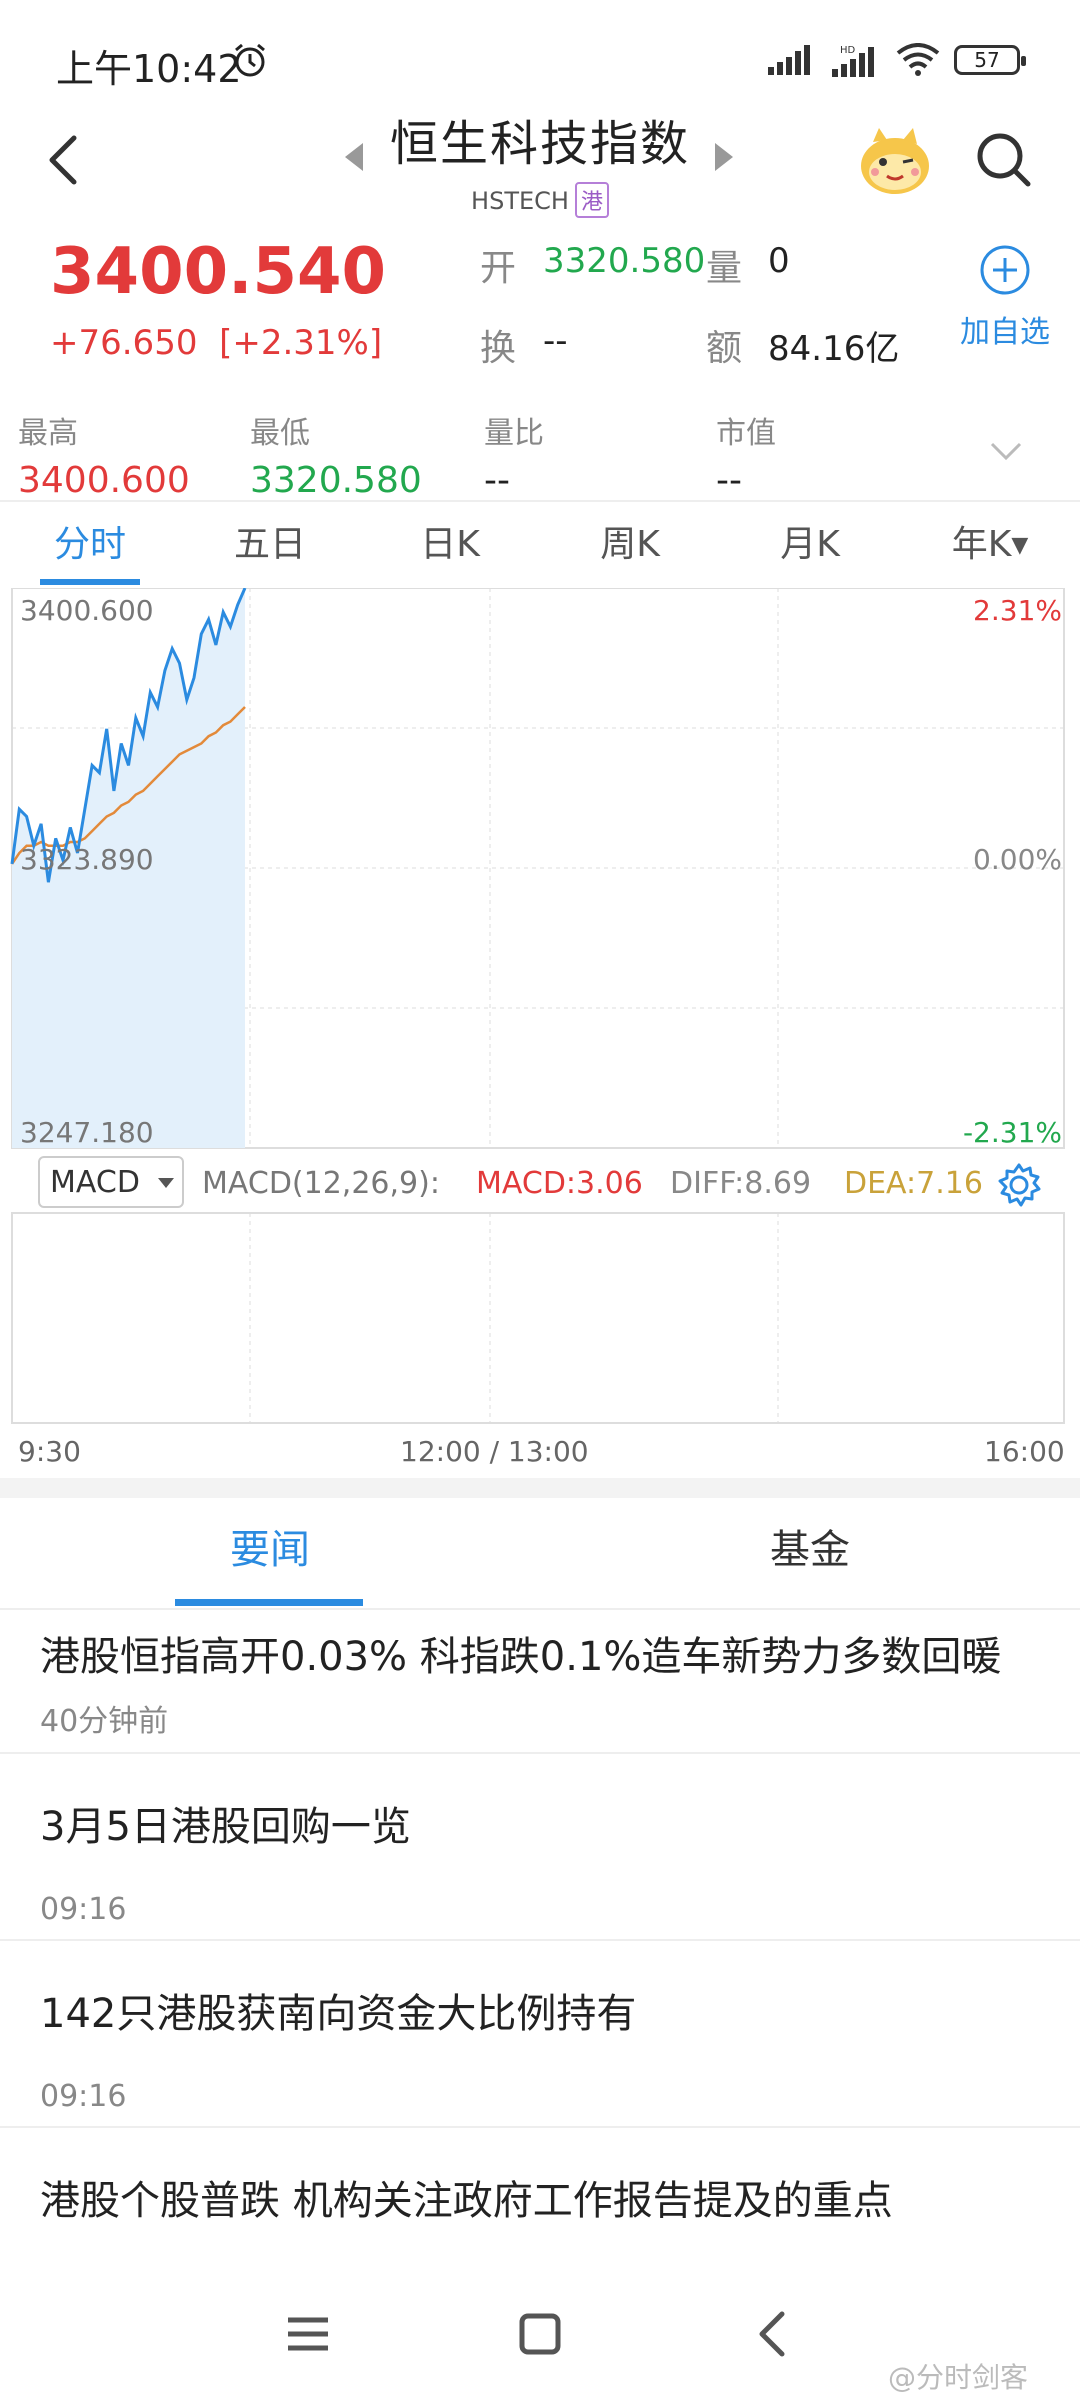  What do you see at coordinates (270, 545) in the screenshot?
I see `tab-five-day: 五日` at bounding box center [270, 545].